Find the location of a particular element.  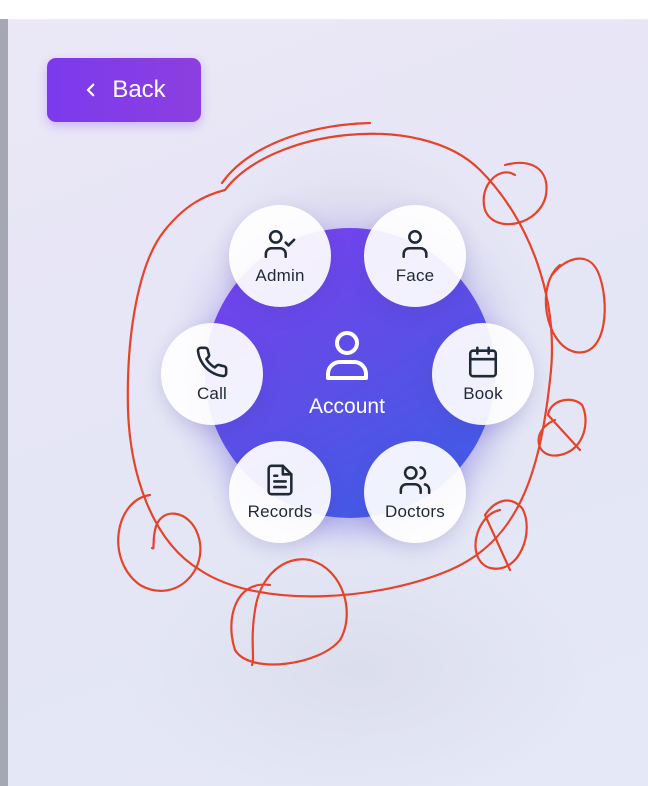

menu-item-label: Records is located at coordinates (280, 511).